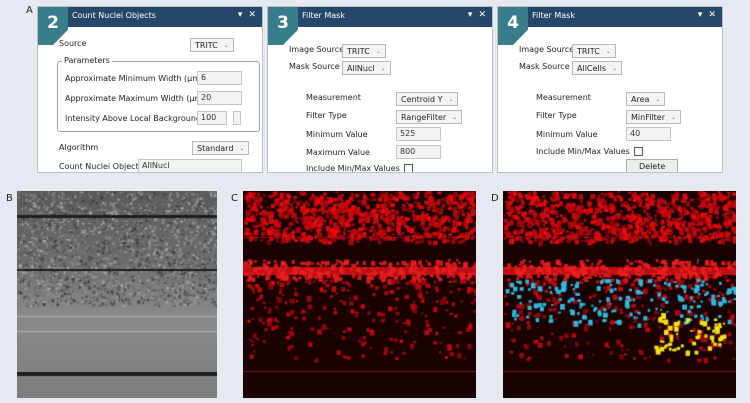  What do you see at coordinates (212, 45) in the screenshot?
I see `source-select: TRITC ⌄` at bounding box center [212, 45].